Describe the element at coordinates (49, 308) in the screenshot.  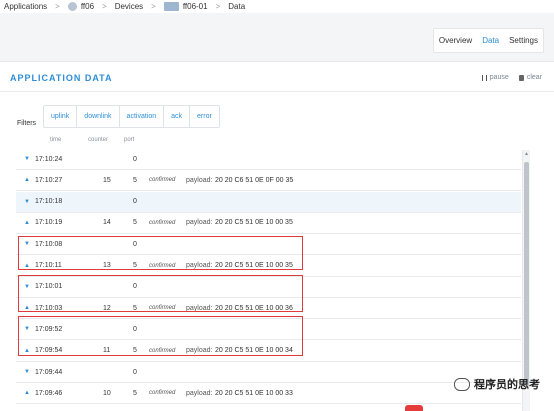
I see `row-time: 17:10:03` at that location.